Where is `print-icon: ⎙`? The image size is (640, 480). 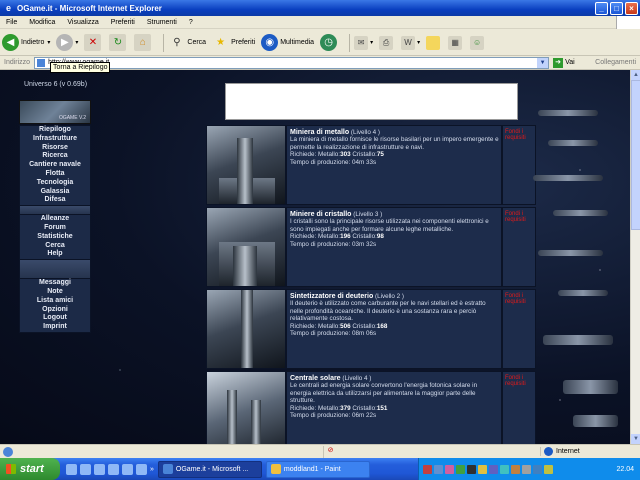 print-icon: ⎙ is located at coordinates (386, 42).